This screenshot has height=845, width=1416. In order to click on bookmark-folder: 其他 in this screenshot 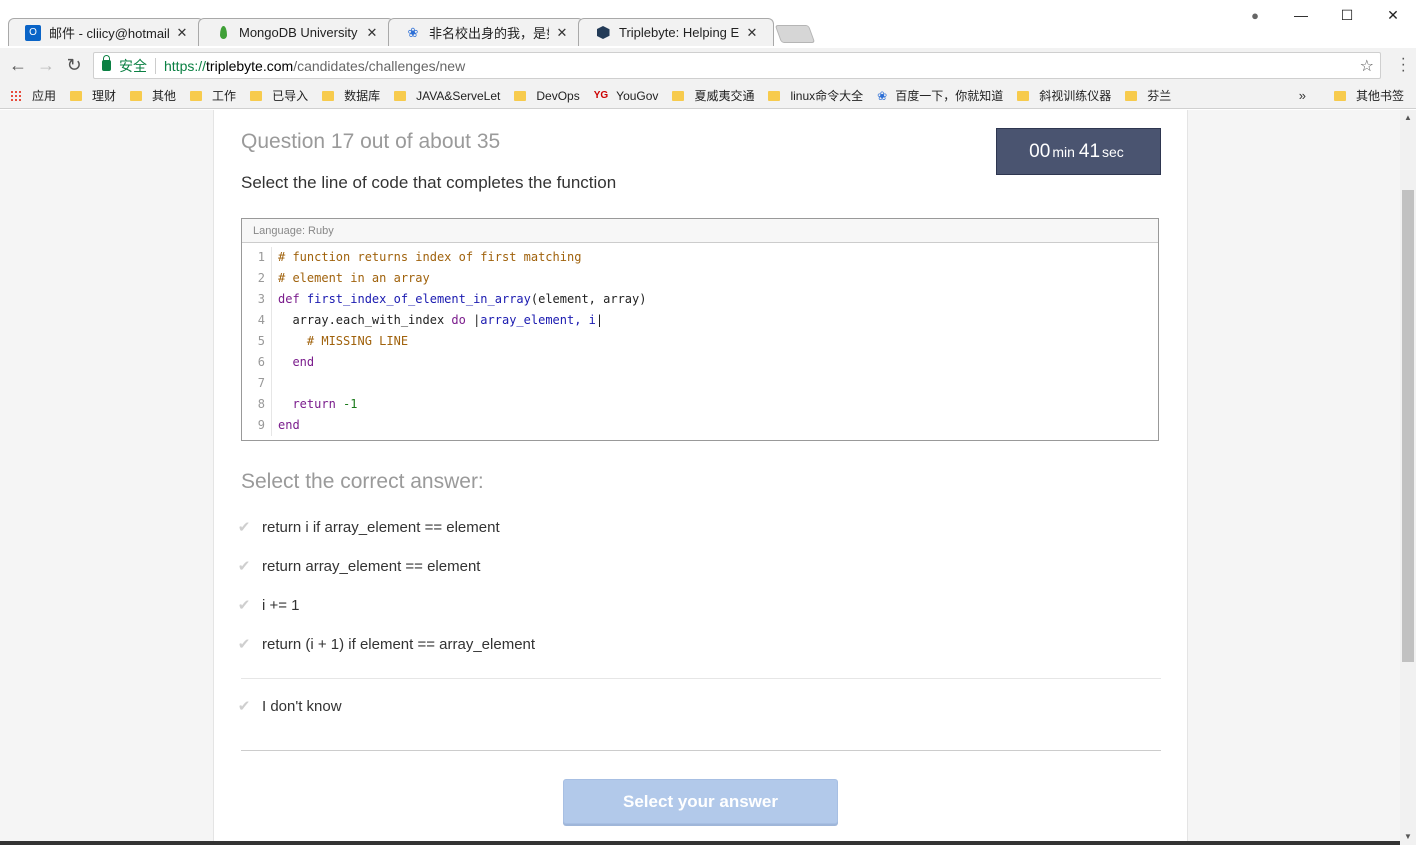, I will do `click(153, 95)`.